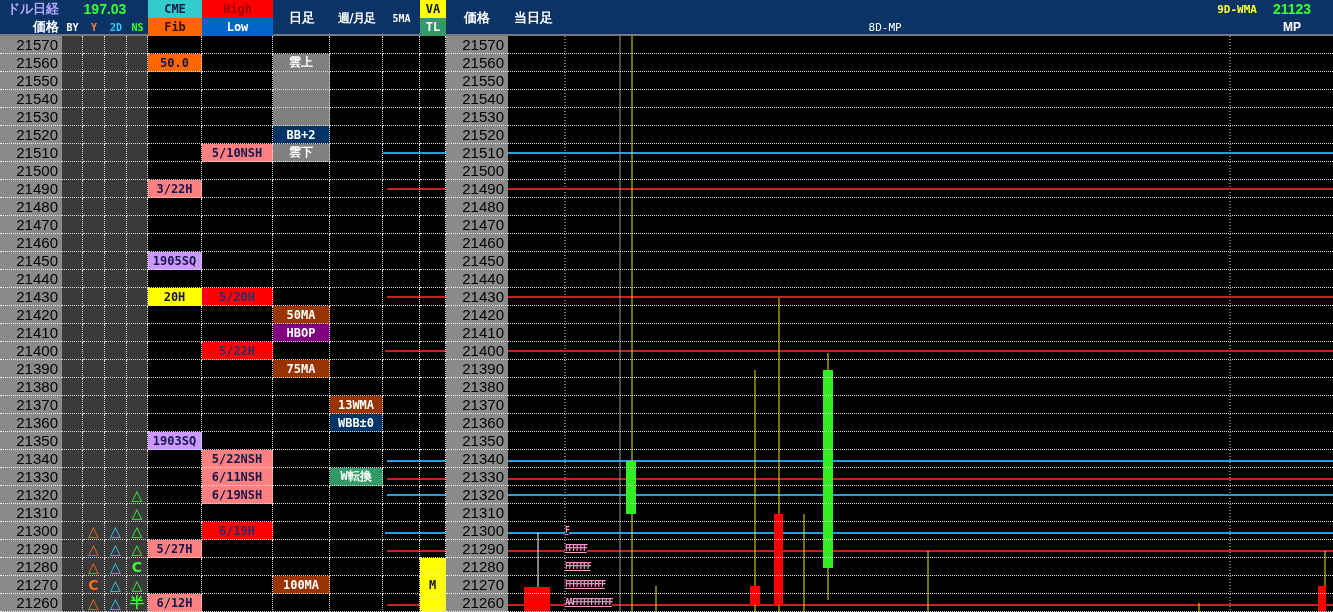 The height and width of the screenshot is (612, 1333). Describe the element at coordinates (301, 315) in the screenshot. I see `daily-indicator-tag: 50MA` at that location.